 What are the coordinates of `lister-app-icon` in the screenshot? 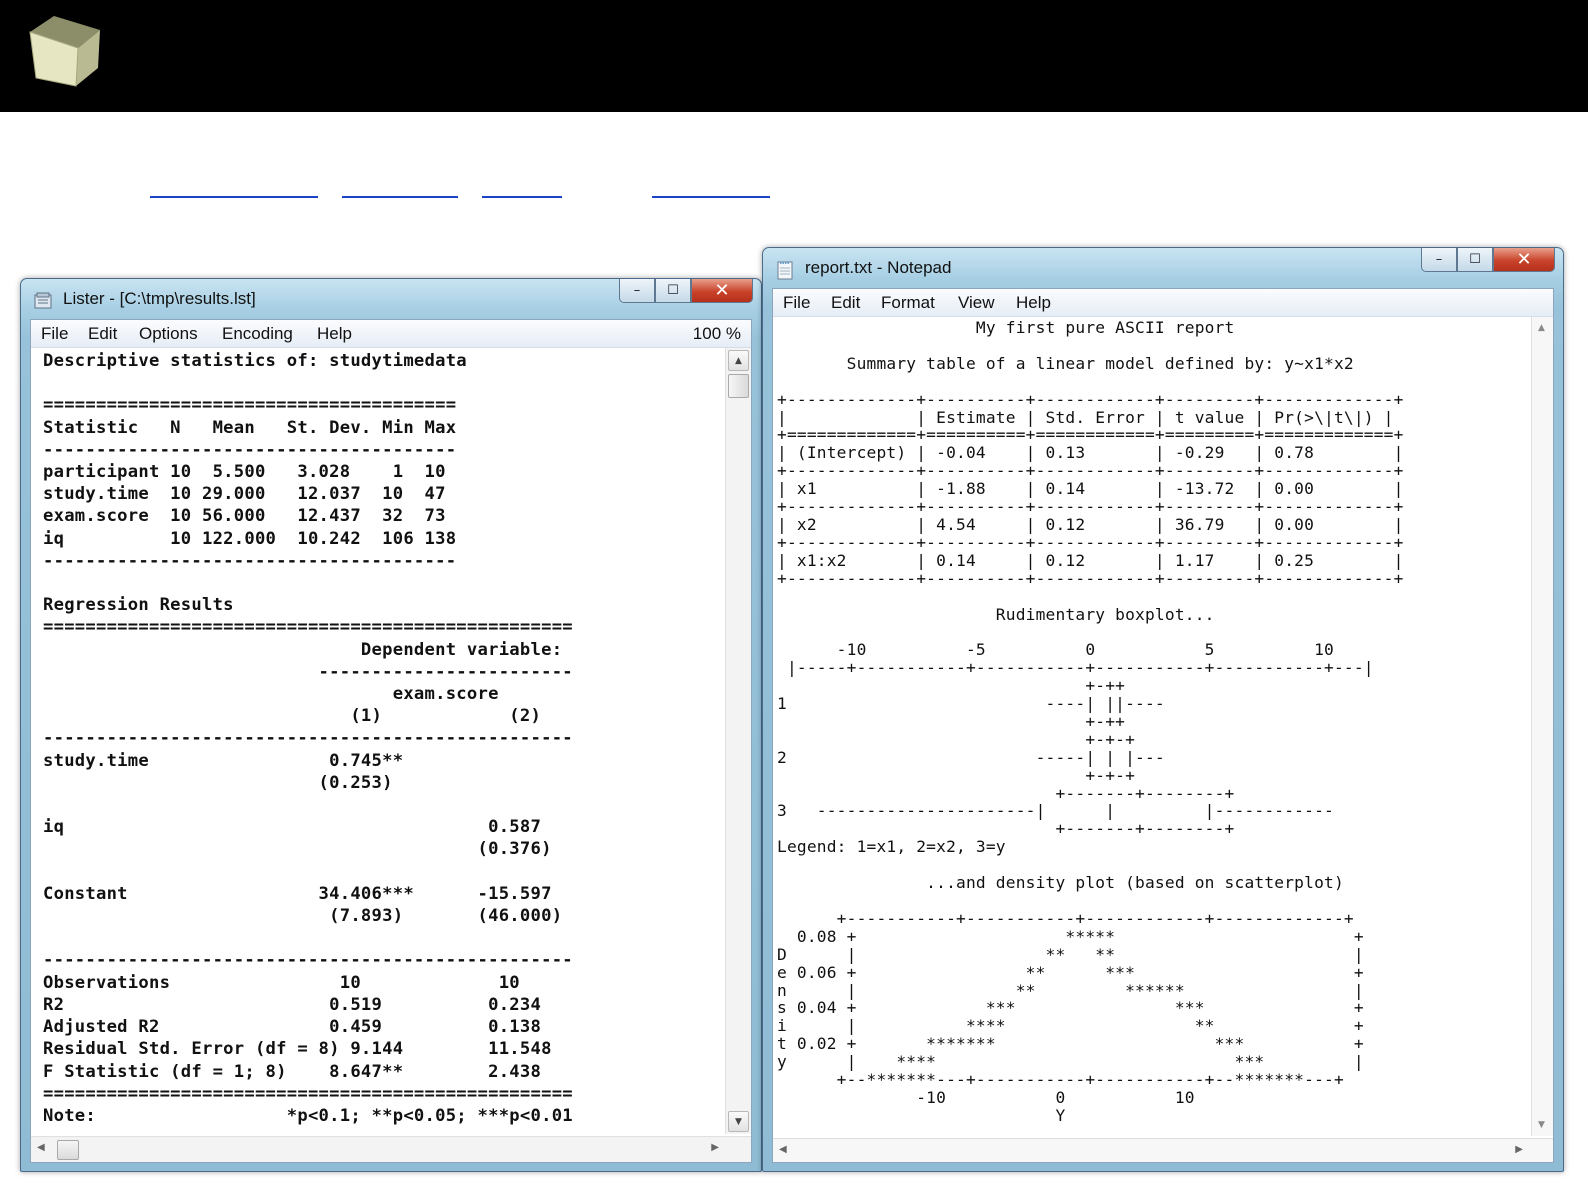 It's located at (43, 300).